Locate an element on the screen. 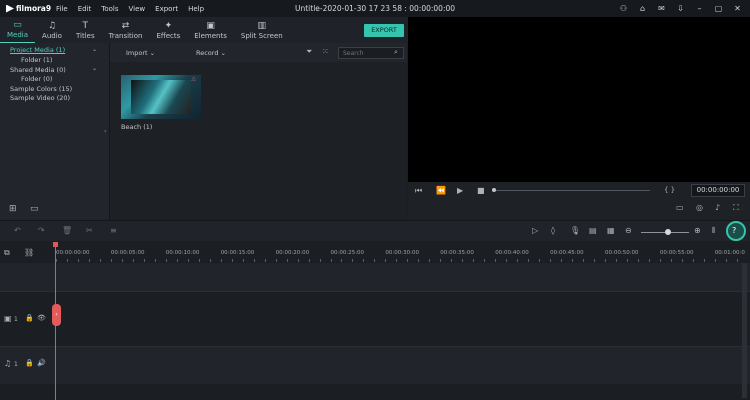 This screenshot has width=750, height=400. library-item-folder: Folder (0) is located at coordinates (36, 79).